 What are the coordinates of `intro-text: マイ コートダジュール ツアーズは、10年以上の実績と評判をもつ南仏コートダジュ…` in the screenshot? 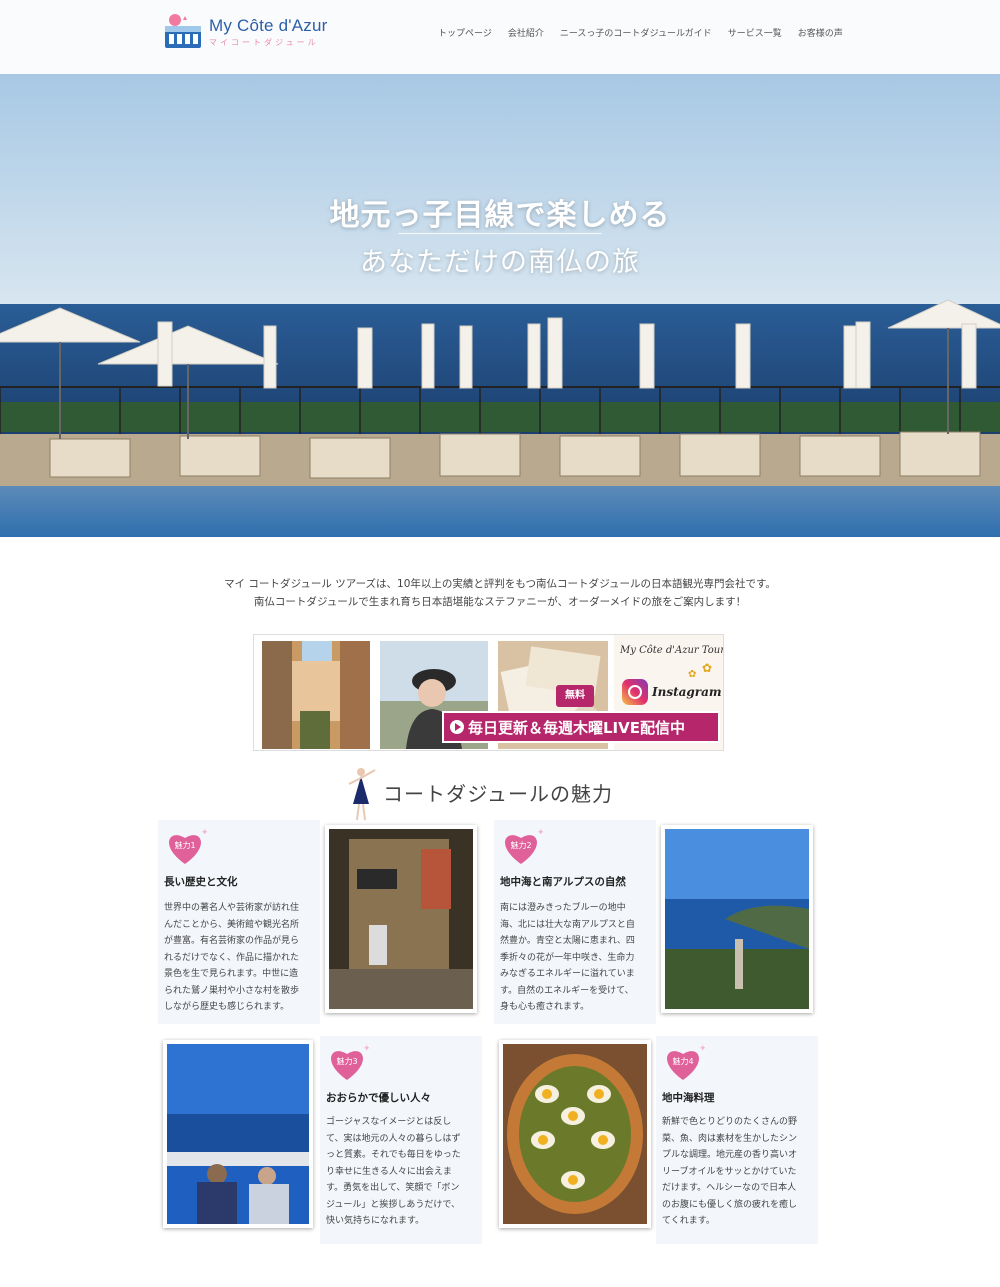 It's located at (500, 593).